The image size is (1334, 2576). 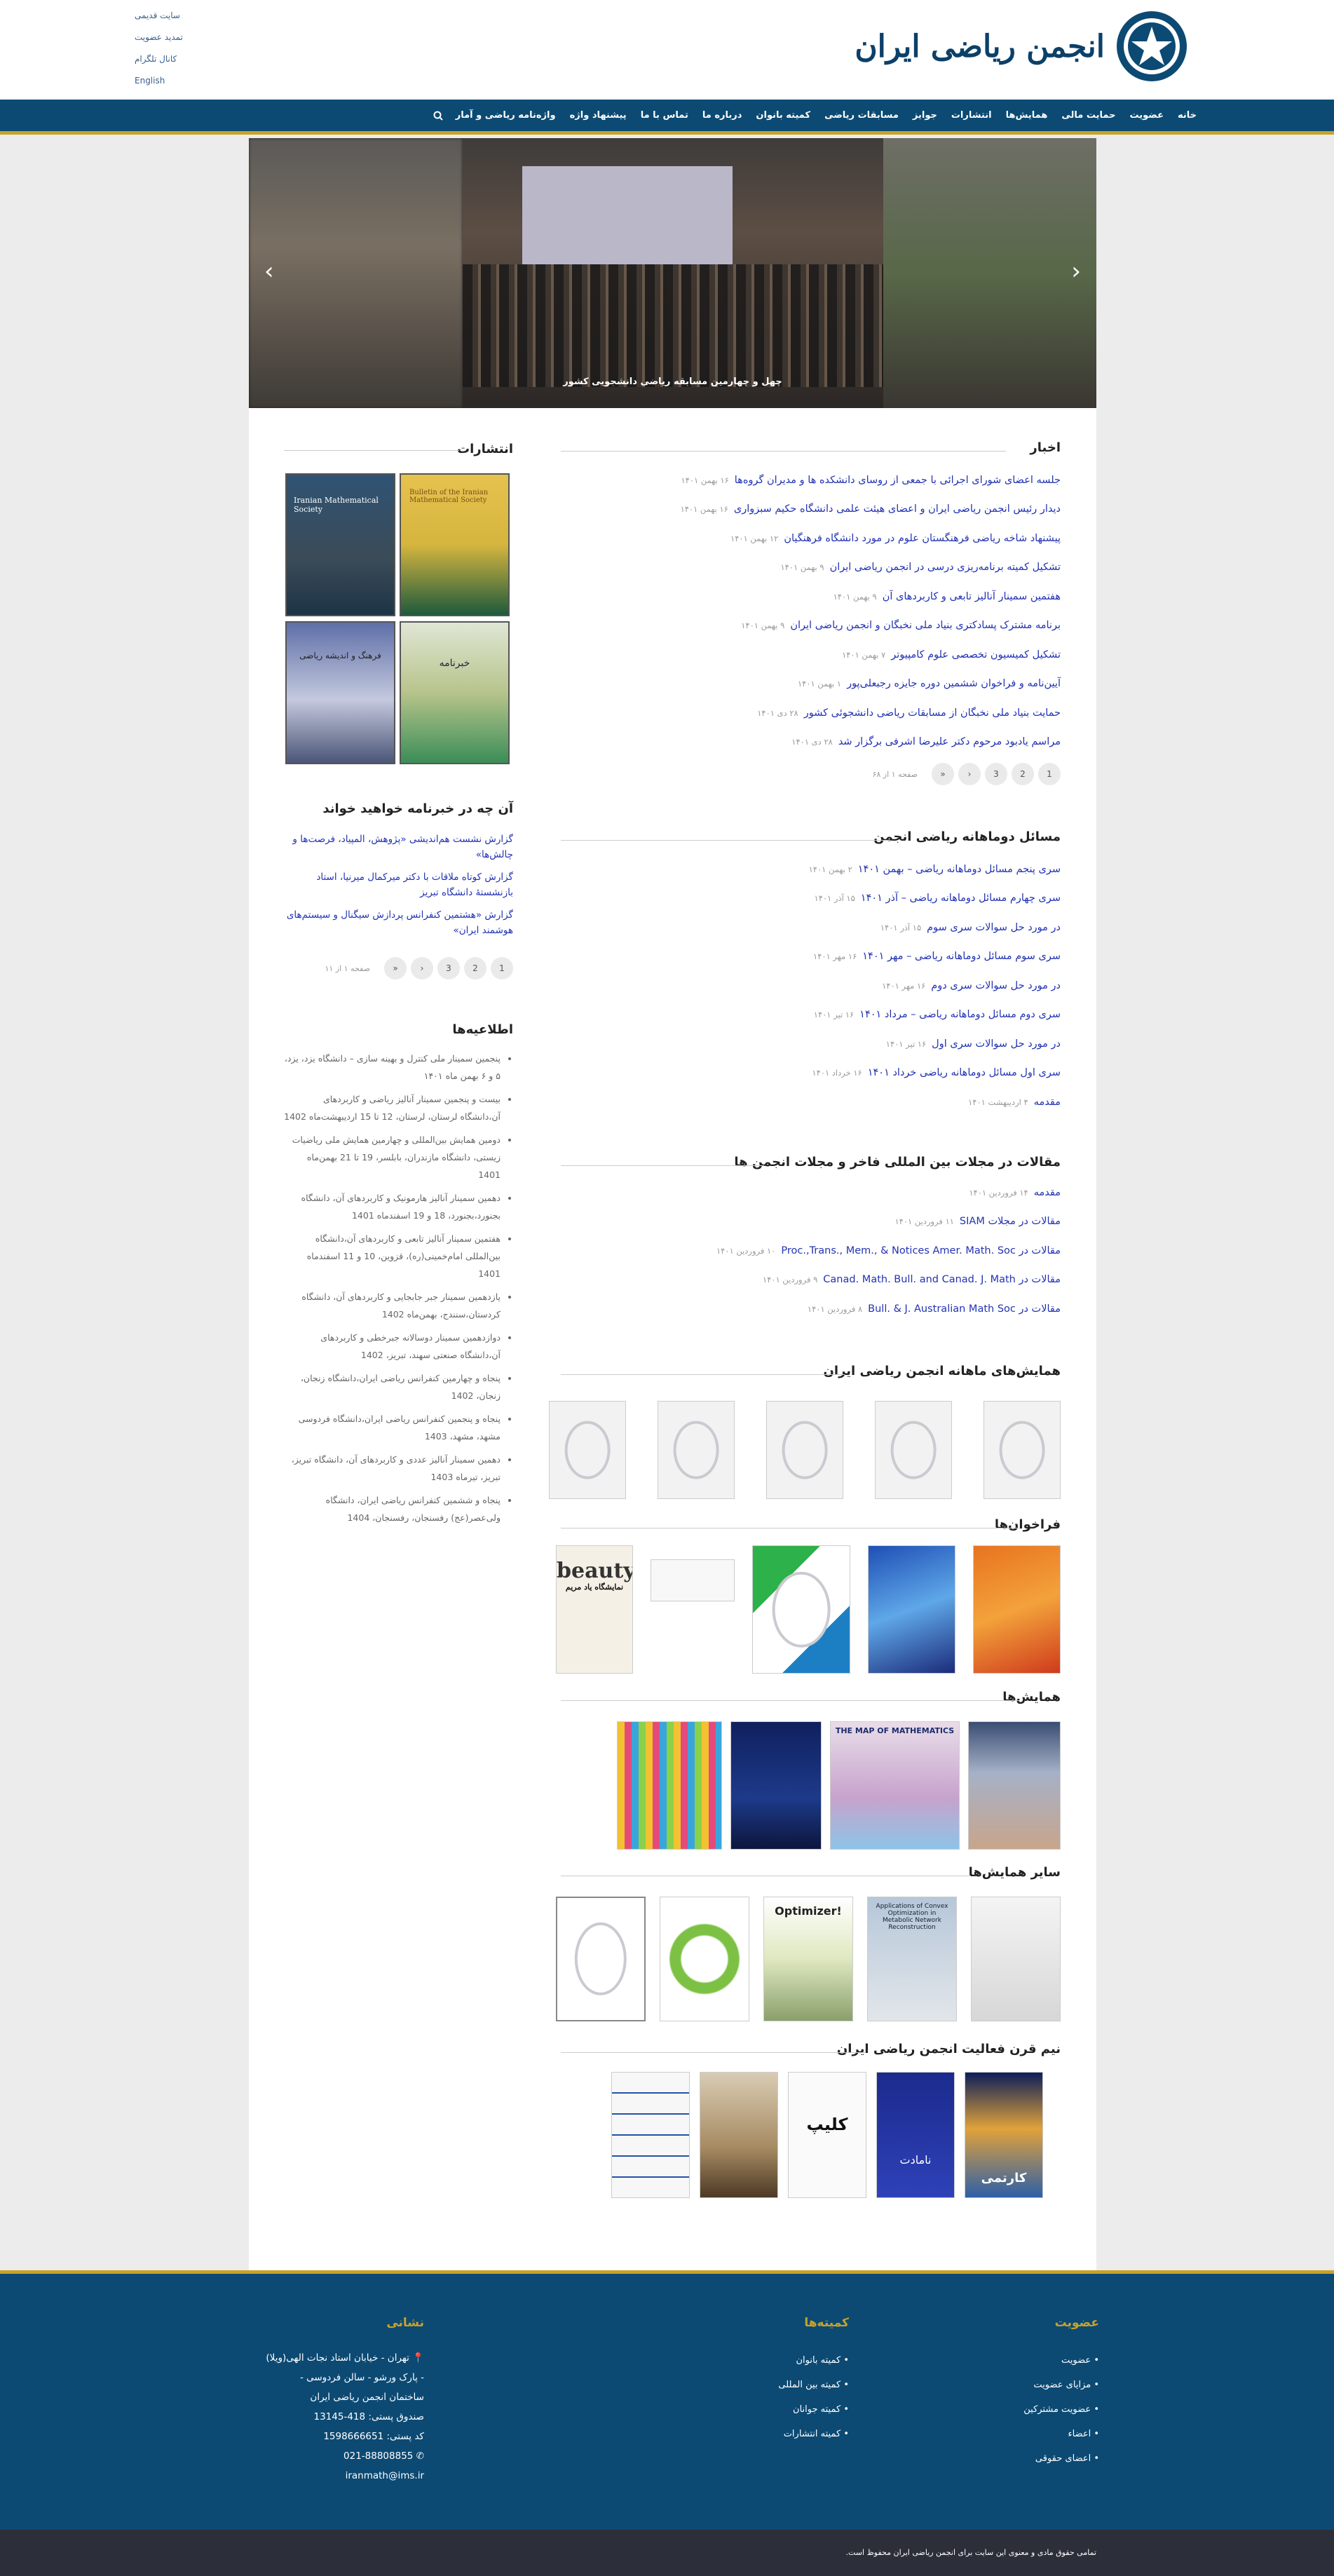 What do you see at coordinates (964, 1072) in the screenshot?
I see `problem-item-title: سری اول مسائل دوماهانه ریاضی خرداد ۱۴۰۱` at bounding box center [964, 1072].